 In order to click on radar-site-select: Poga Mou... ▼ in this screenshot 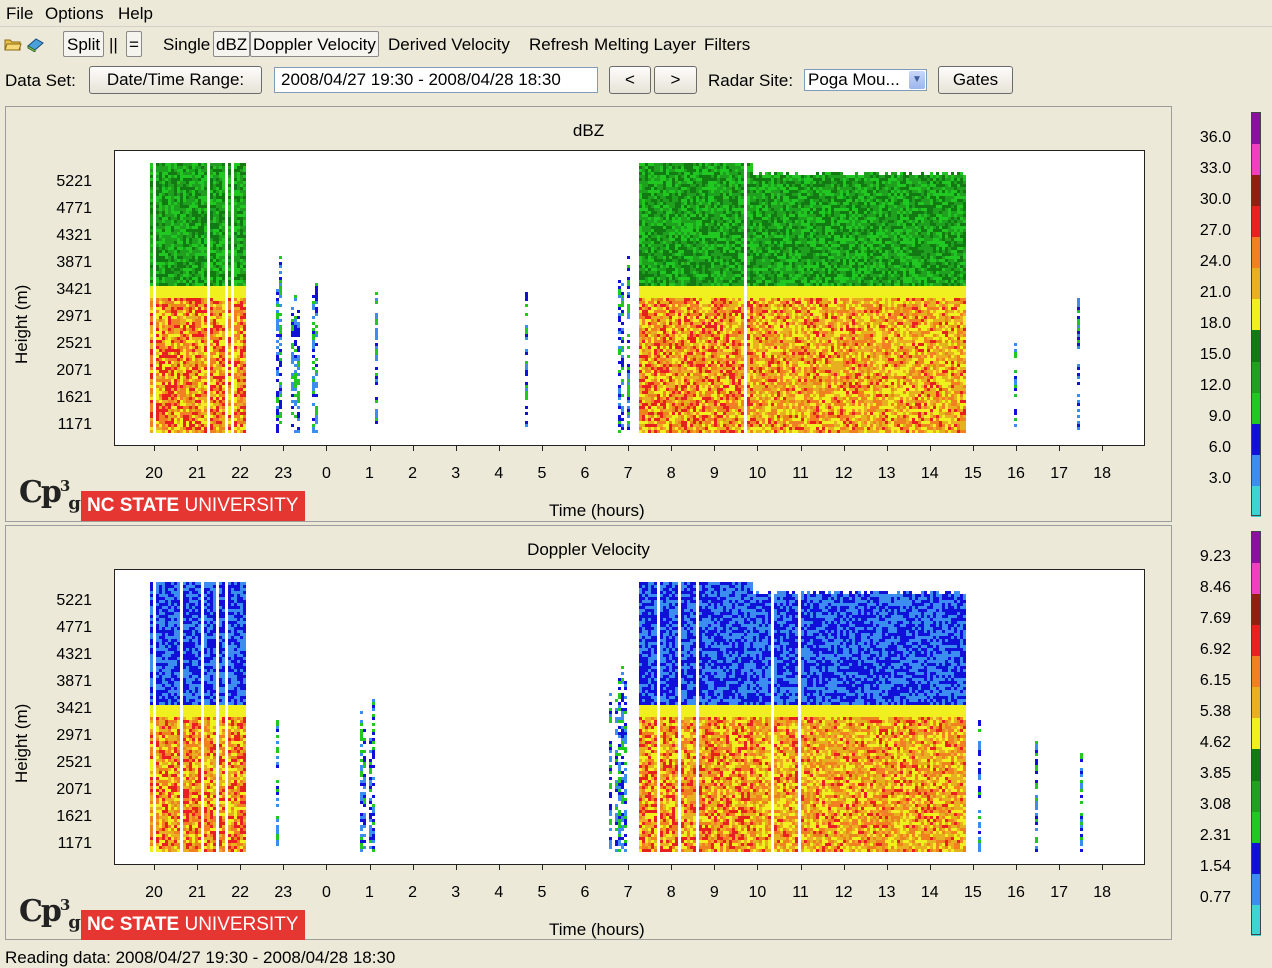, I will do `click(865, 80)`.